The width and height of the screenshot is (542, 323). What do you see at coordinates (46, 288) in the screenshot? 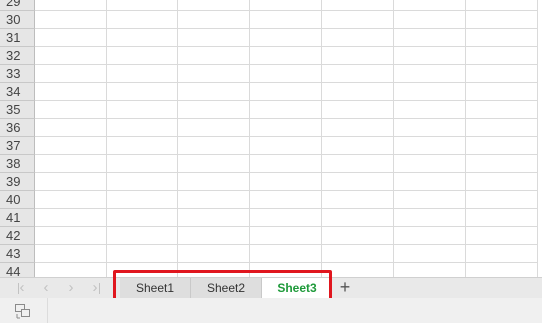
I see `previous-sheet-button: ‹` at bounding box center [46, 288].